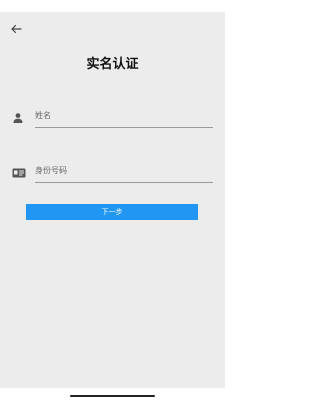 The height and width of the screenshot is (400, 320). Describe the element at coordinates (124, 182) in the screenshot. I see `id-number-underline` at that location.